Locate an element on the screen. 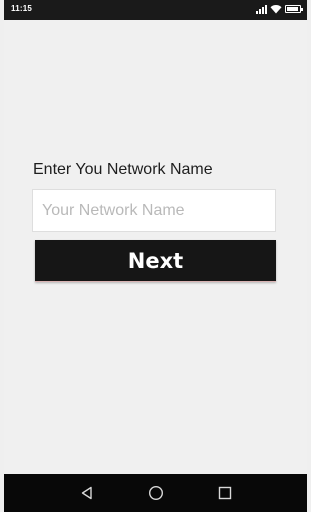 Image resolution: width=320 pixels, height=512 pixels. next-button: Next is located at coordinates (155, 261).